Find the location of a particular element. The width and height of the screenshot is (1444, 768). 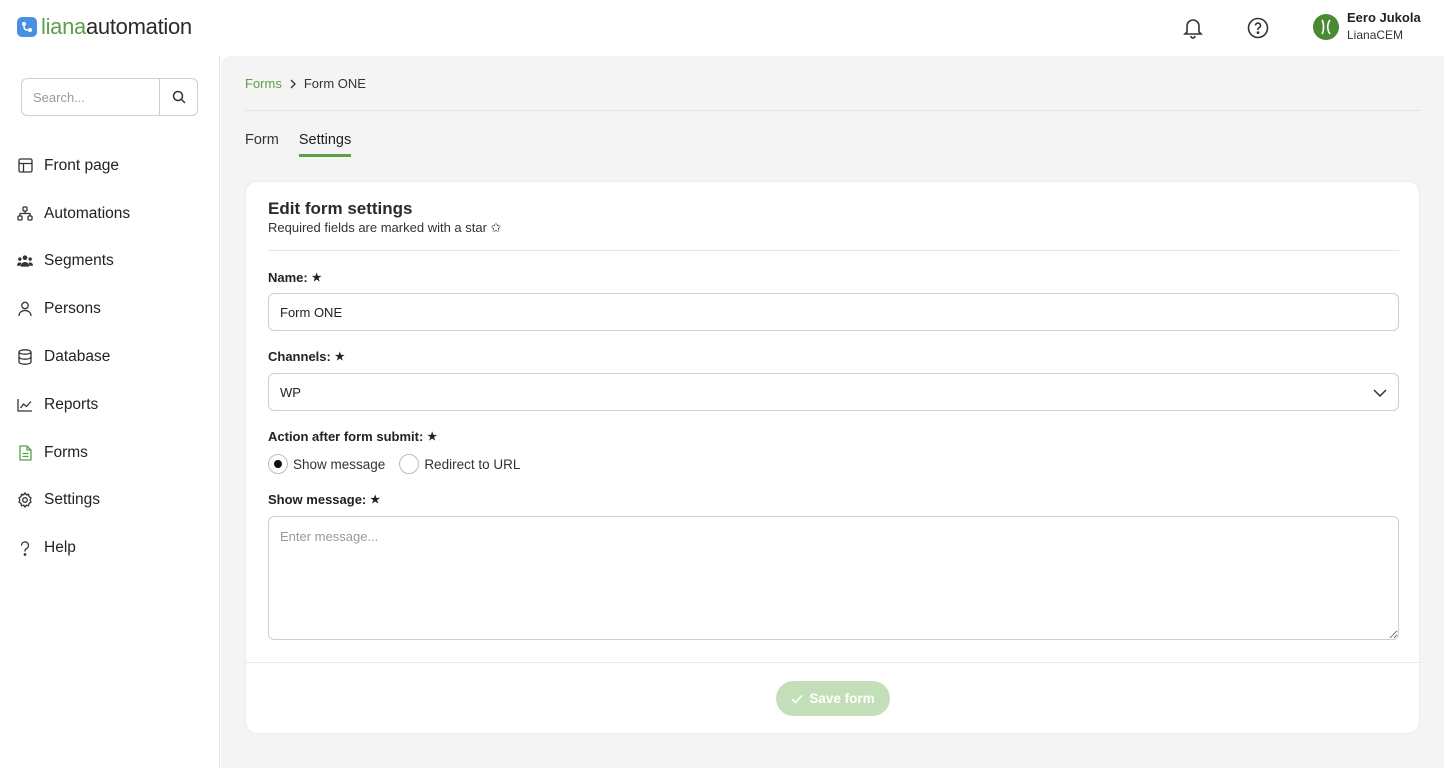

sidebar-item-database: Database is located at coordinates (109, 357).